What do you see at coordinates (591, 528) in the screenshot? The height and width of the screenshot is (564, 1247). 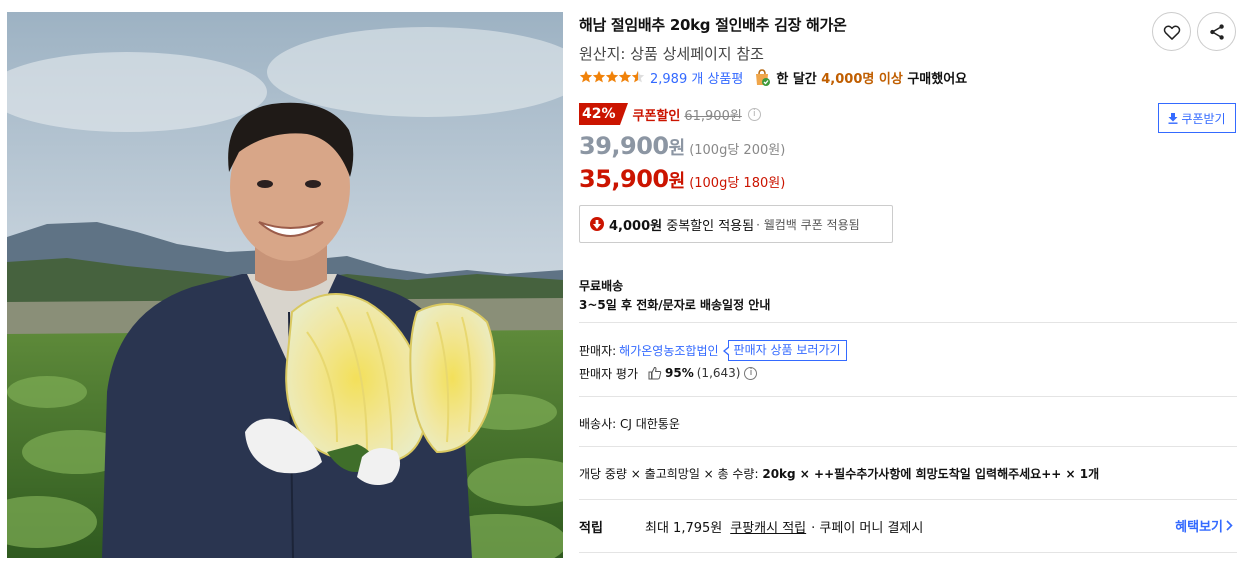 I see `reward-label: 적립` at bounding box center [591, 528].